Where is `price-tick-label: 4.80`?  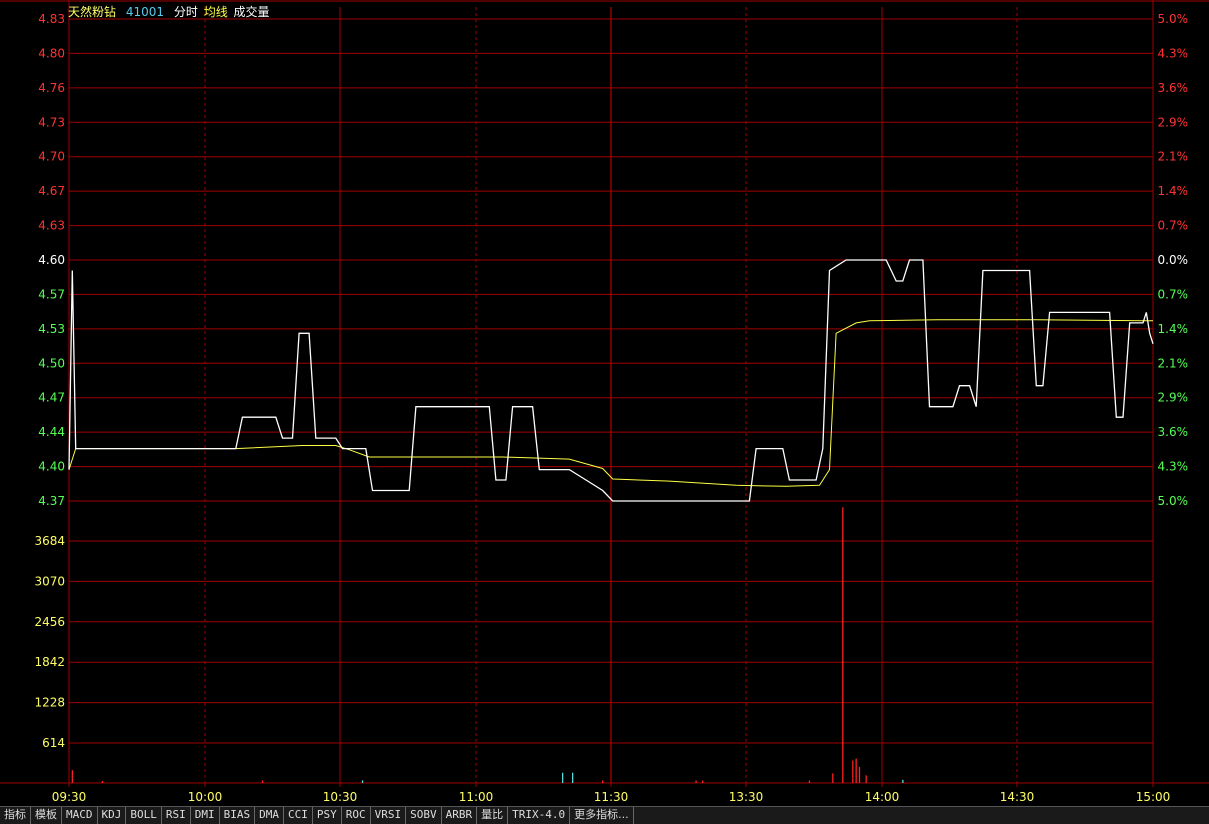 price-tick-label: 4.80 is located at coordinates (51, 53).